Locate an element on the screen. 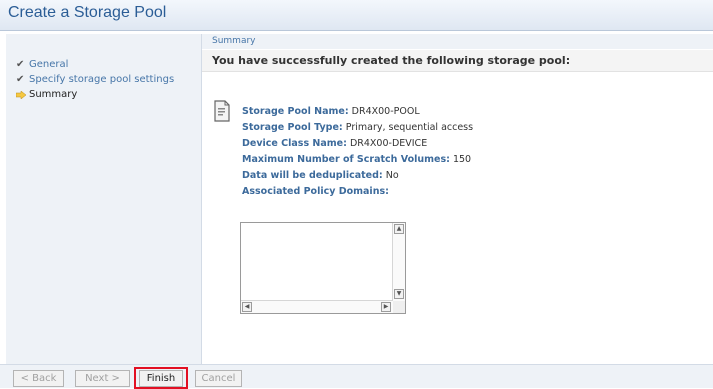 This screenshot has height=389, width=713. finish-button: Finish is located at coordinates (161, 378).